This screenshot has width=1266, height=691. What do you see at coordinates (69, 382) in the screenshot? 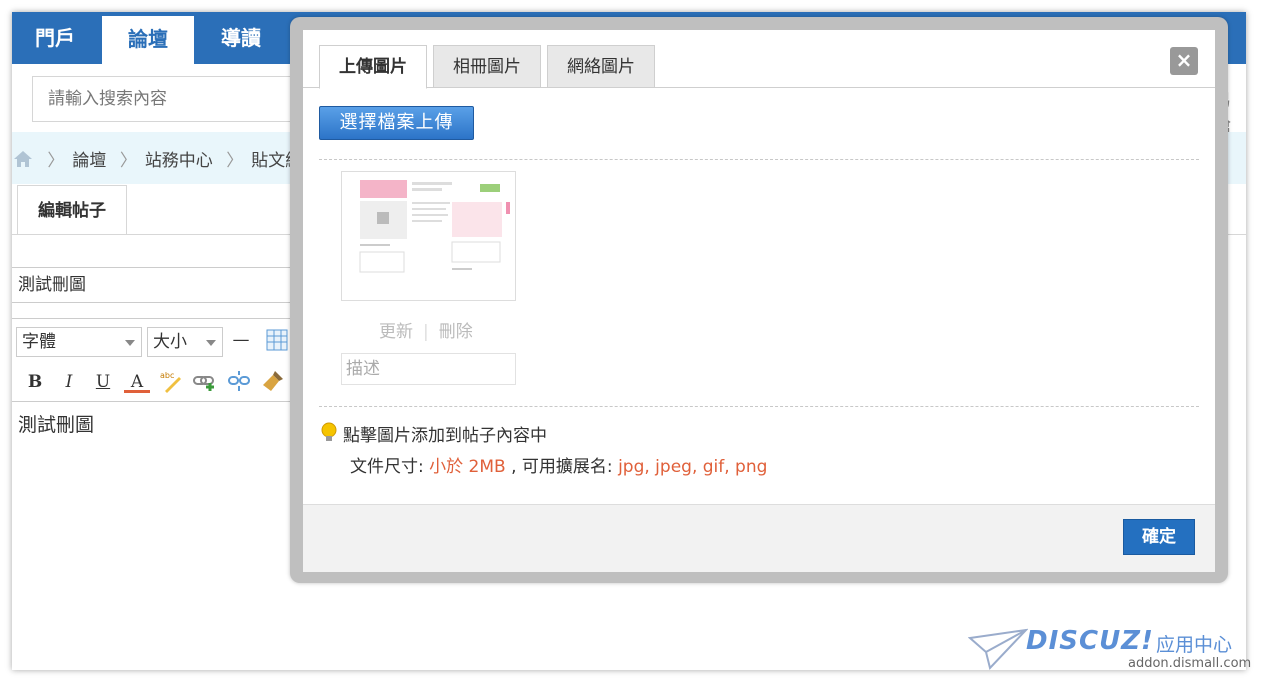
I see `italic-button: I` at bounding box center [69, 382].